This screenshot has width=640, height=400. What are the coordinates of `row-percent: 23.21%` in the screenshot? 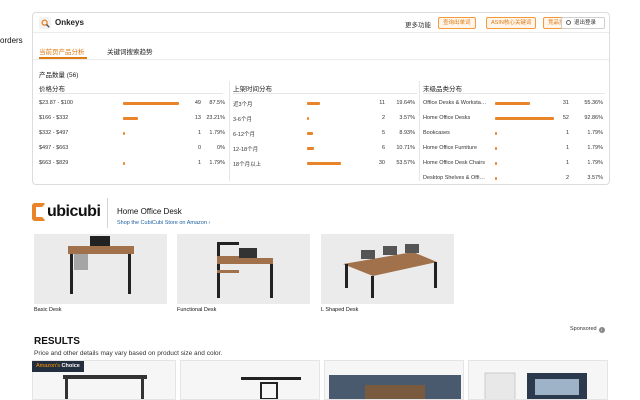 It's located at (215, 118).